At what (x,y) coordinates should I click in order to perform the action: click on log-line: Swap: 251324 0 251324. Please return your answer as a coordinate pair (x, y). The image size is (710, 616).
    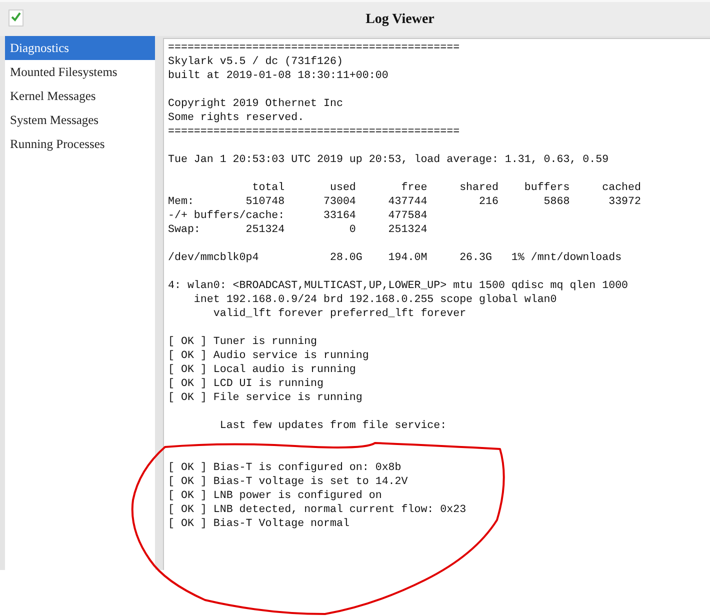
    Looking at the image, I should click on (298, 230).